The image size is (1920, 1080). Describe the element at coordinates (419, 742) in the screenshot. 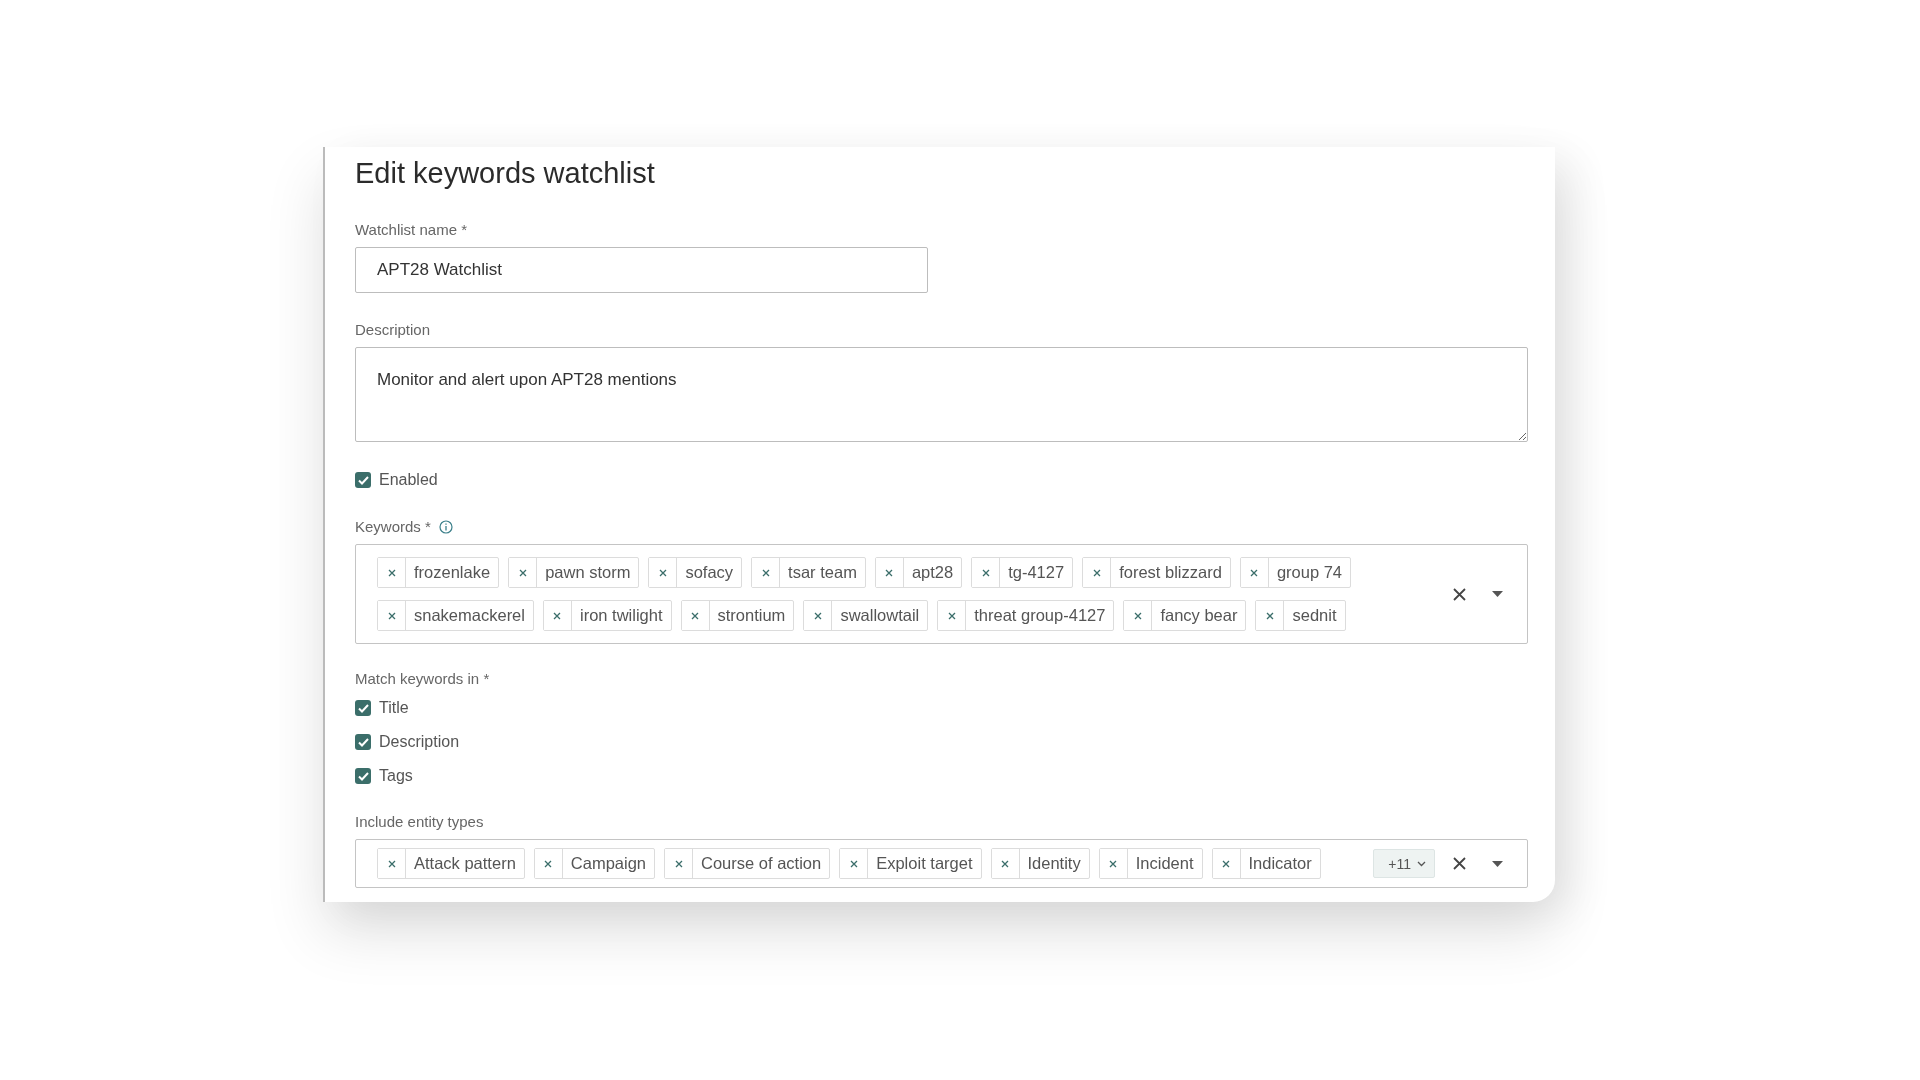

I see `checkbox-label: Description` at that location.